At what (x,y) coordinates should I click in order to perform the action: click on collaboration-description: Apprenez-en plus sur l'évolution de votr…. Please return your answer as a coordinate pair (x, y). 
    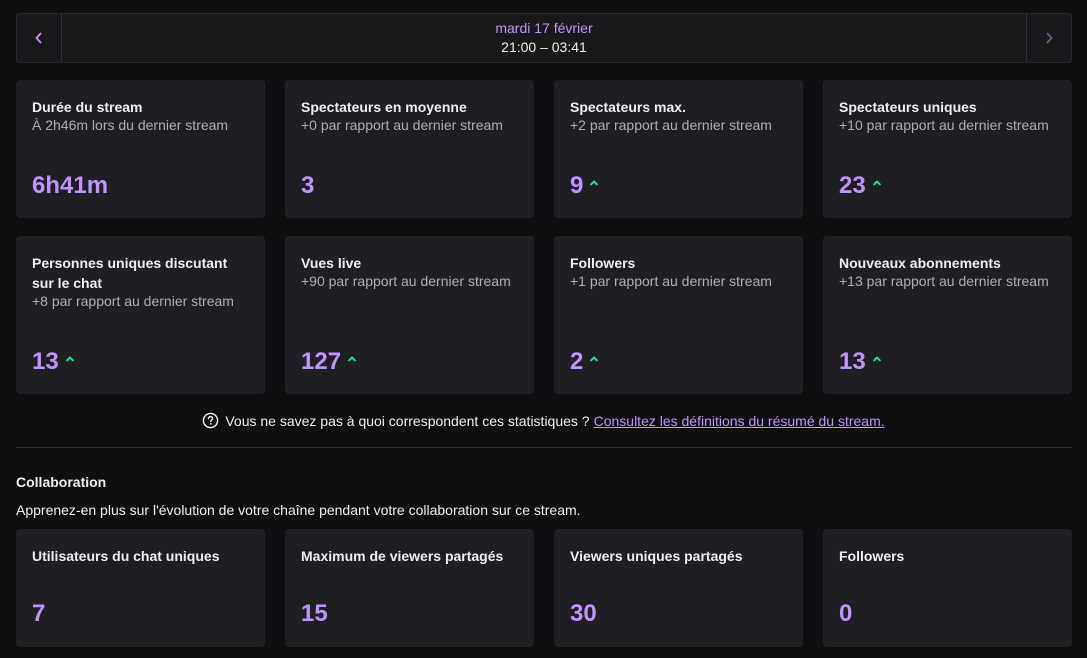
    Looking at the image, I should click on (298, 510).